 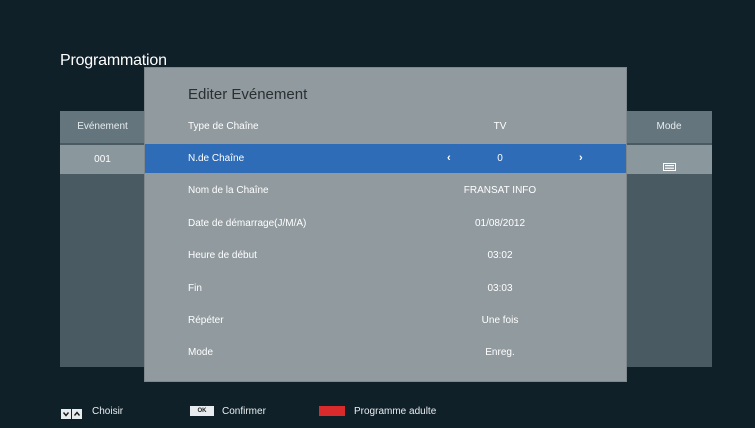 I want to click on chevron-right-icon: ›, so click(x=581, y=158).